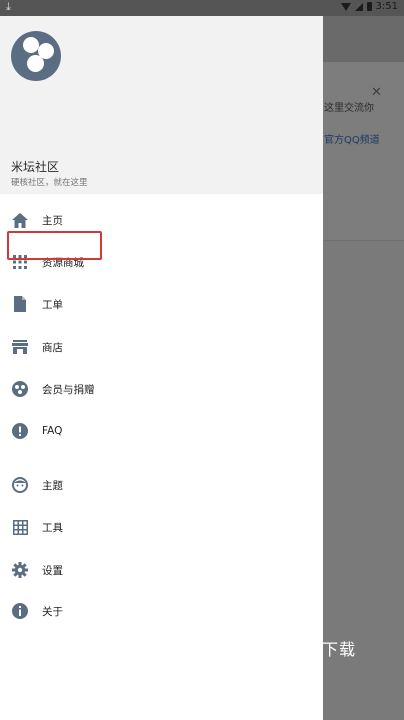 Image resolution: width=404 pixels, height=720 pixels. Describe the element at coordinates (52, 611) in the screenshot. I see `menu-label: 关于` at that location.